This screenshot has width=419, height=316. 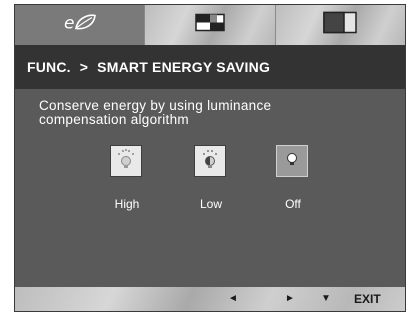 I want to click on option-low-label: Low, so click(x=211, y=204).